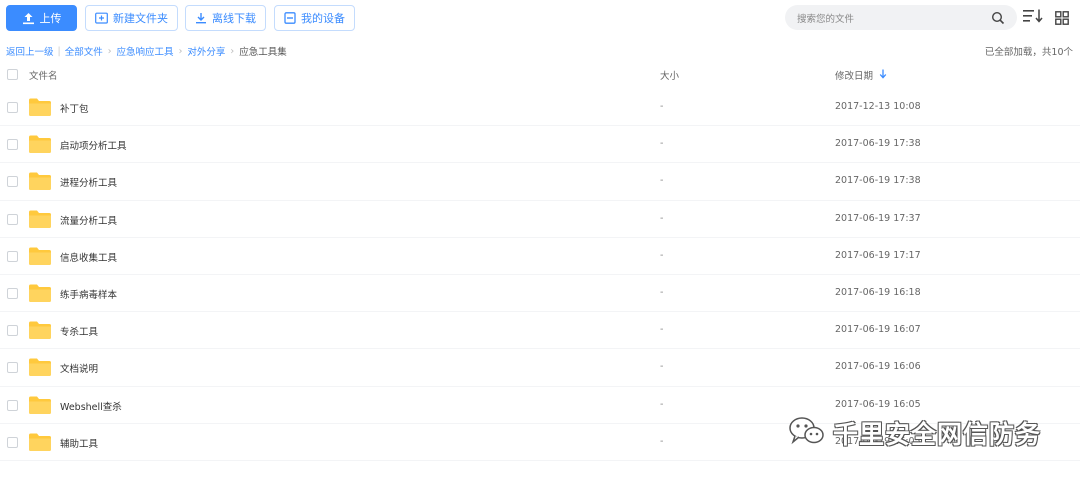 This screenshot has height=479, width=1080. What do you see at coordinates (88, 220) in the screenshot?
I see `file-name: 流量分析工具` at bounding box center [88, 220].